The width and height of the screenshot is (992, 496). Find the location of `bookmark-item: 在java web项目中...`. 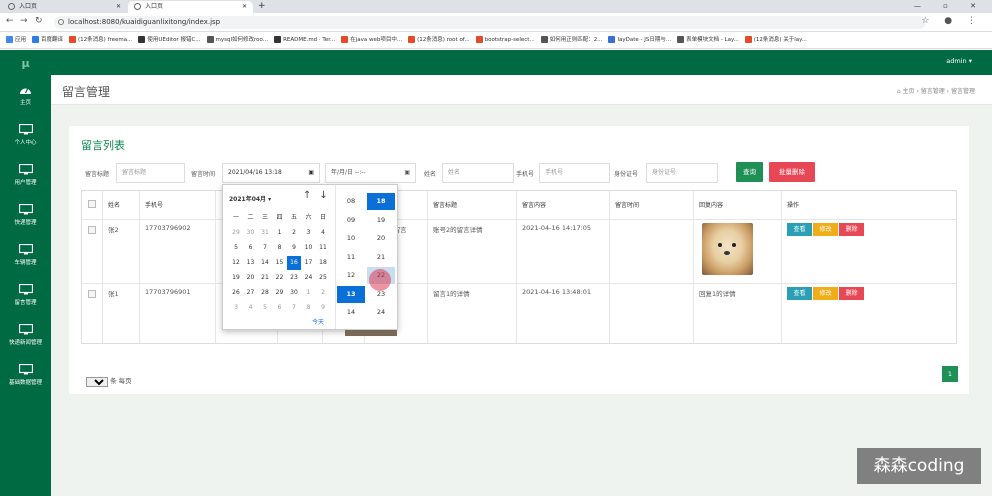

bookmark-item: 在java web项目中... is located at coordinates (371, 40).